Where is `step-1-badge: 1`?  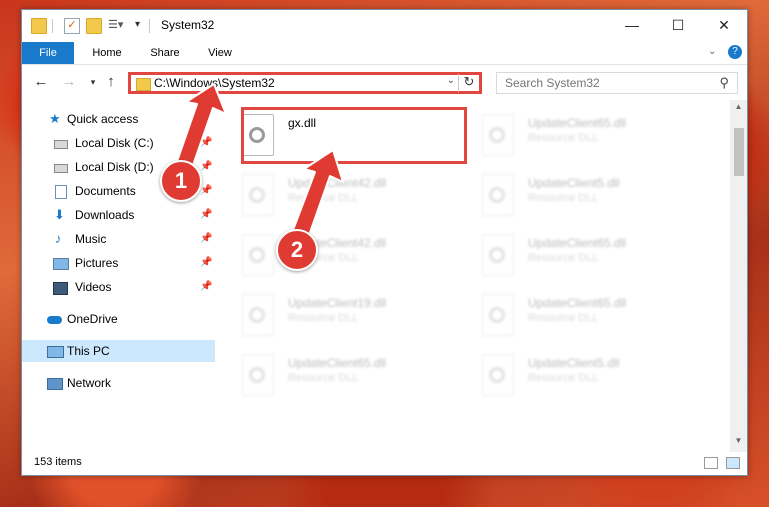
step-1-badge: 1 is located at coordinates (181, 181).